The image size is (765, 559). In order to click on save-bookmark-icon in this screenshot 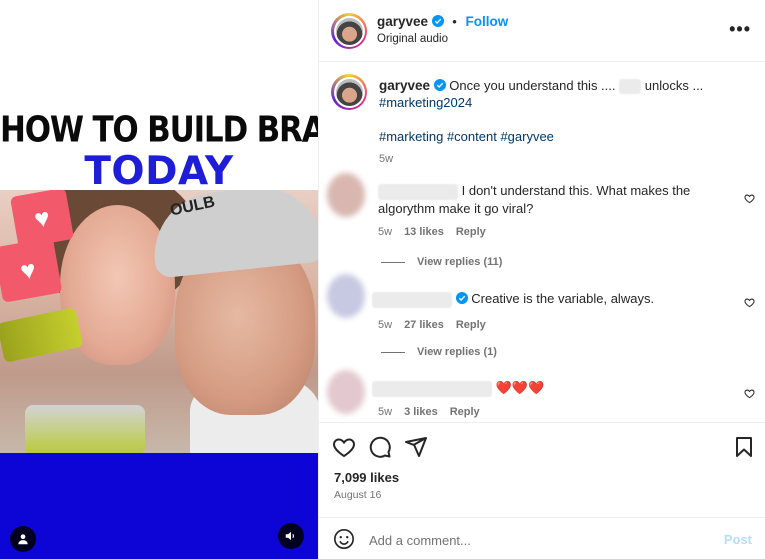, I will do `click(744, 447)`.